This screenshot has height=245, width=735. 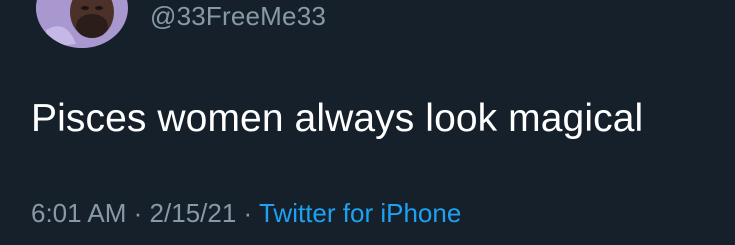 I want to click on avatar-image, so click(x=82, y=24).